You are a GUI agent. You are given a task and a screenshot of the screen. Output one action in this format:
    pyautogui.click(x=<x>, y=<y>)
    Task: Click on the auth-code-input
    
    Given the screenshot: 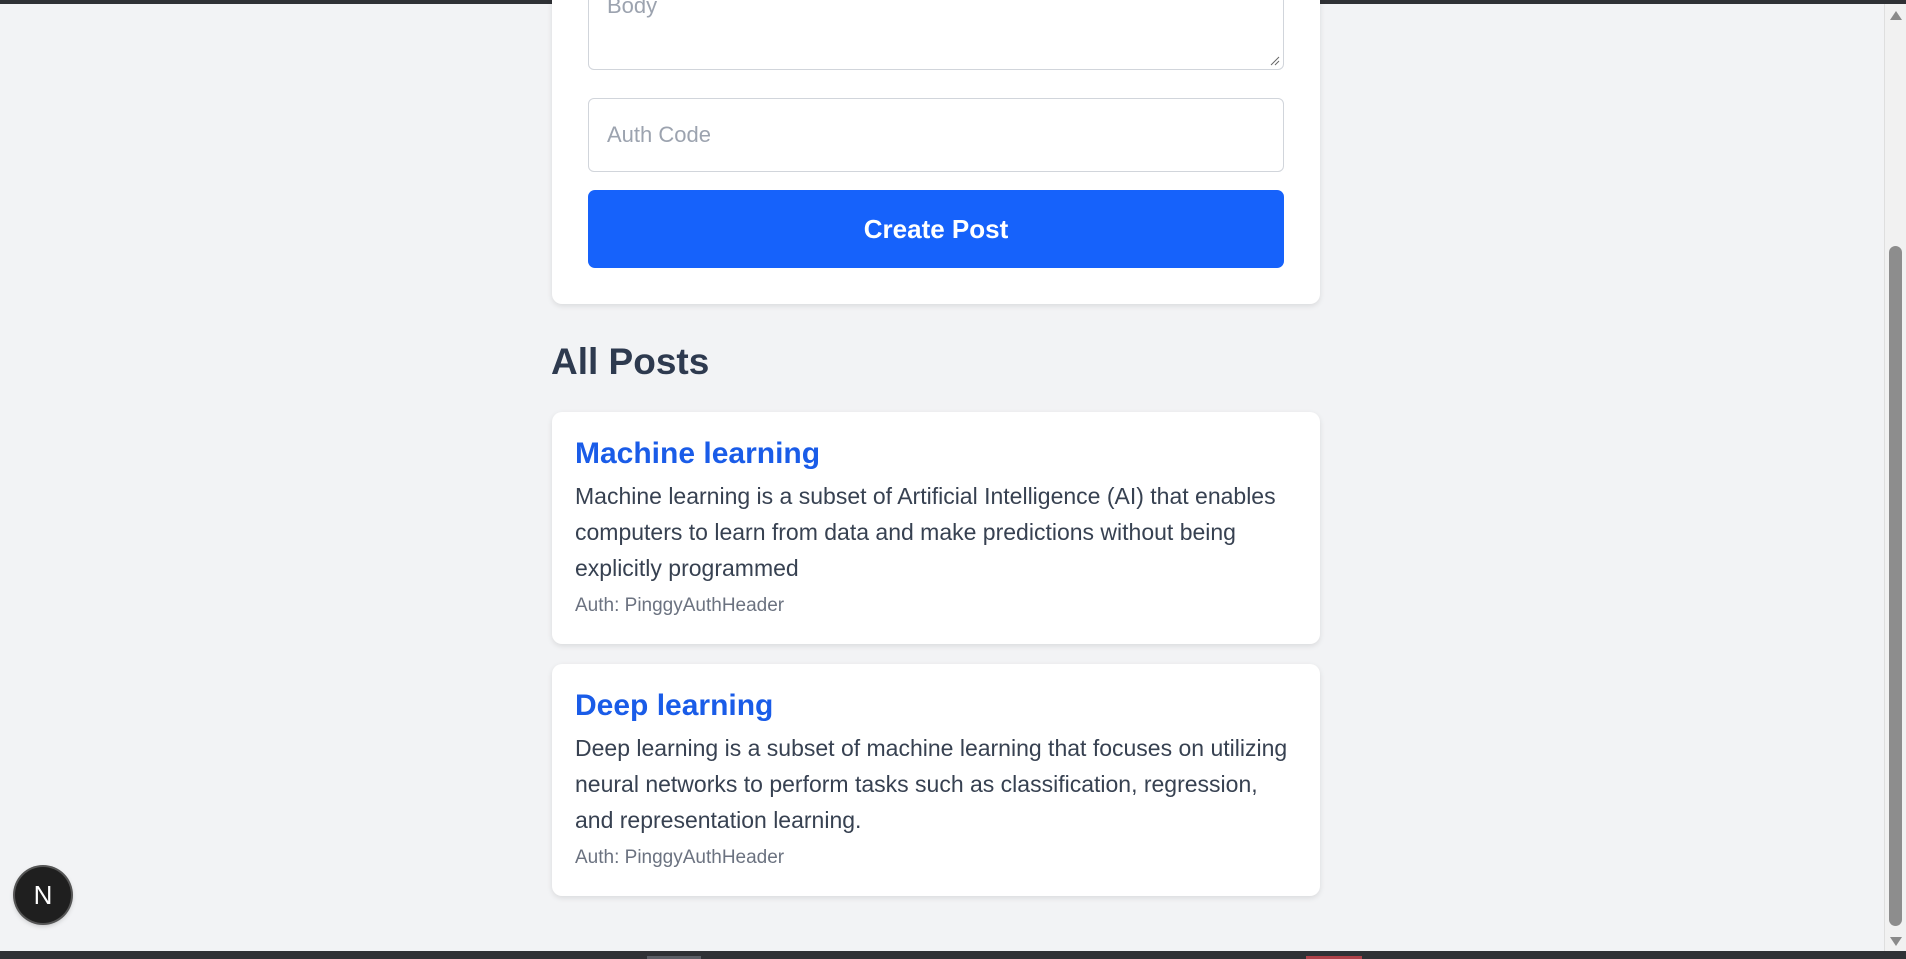 What is the action you would take?
    pyautogui.click(x=936, y=135)
    